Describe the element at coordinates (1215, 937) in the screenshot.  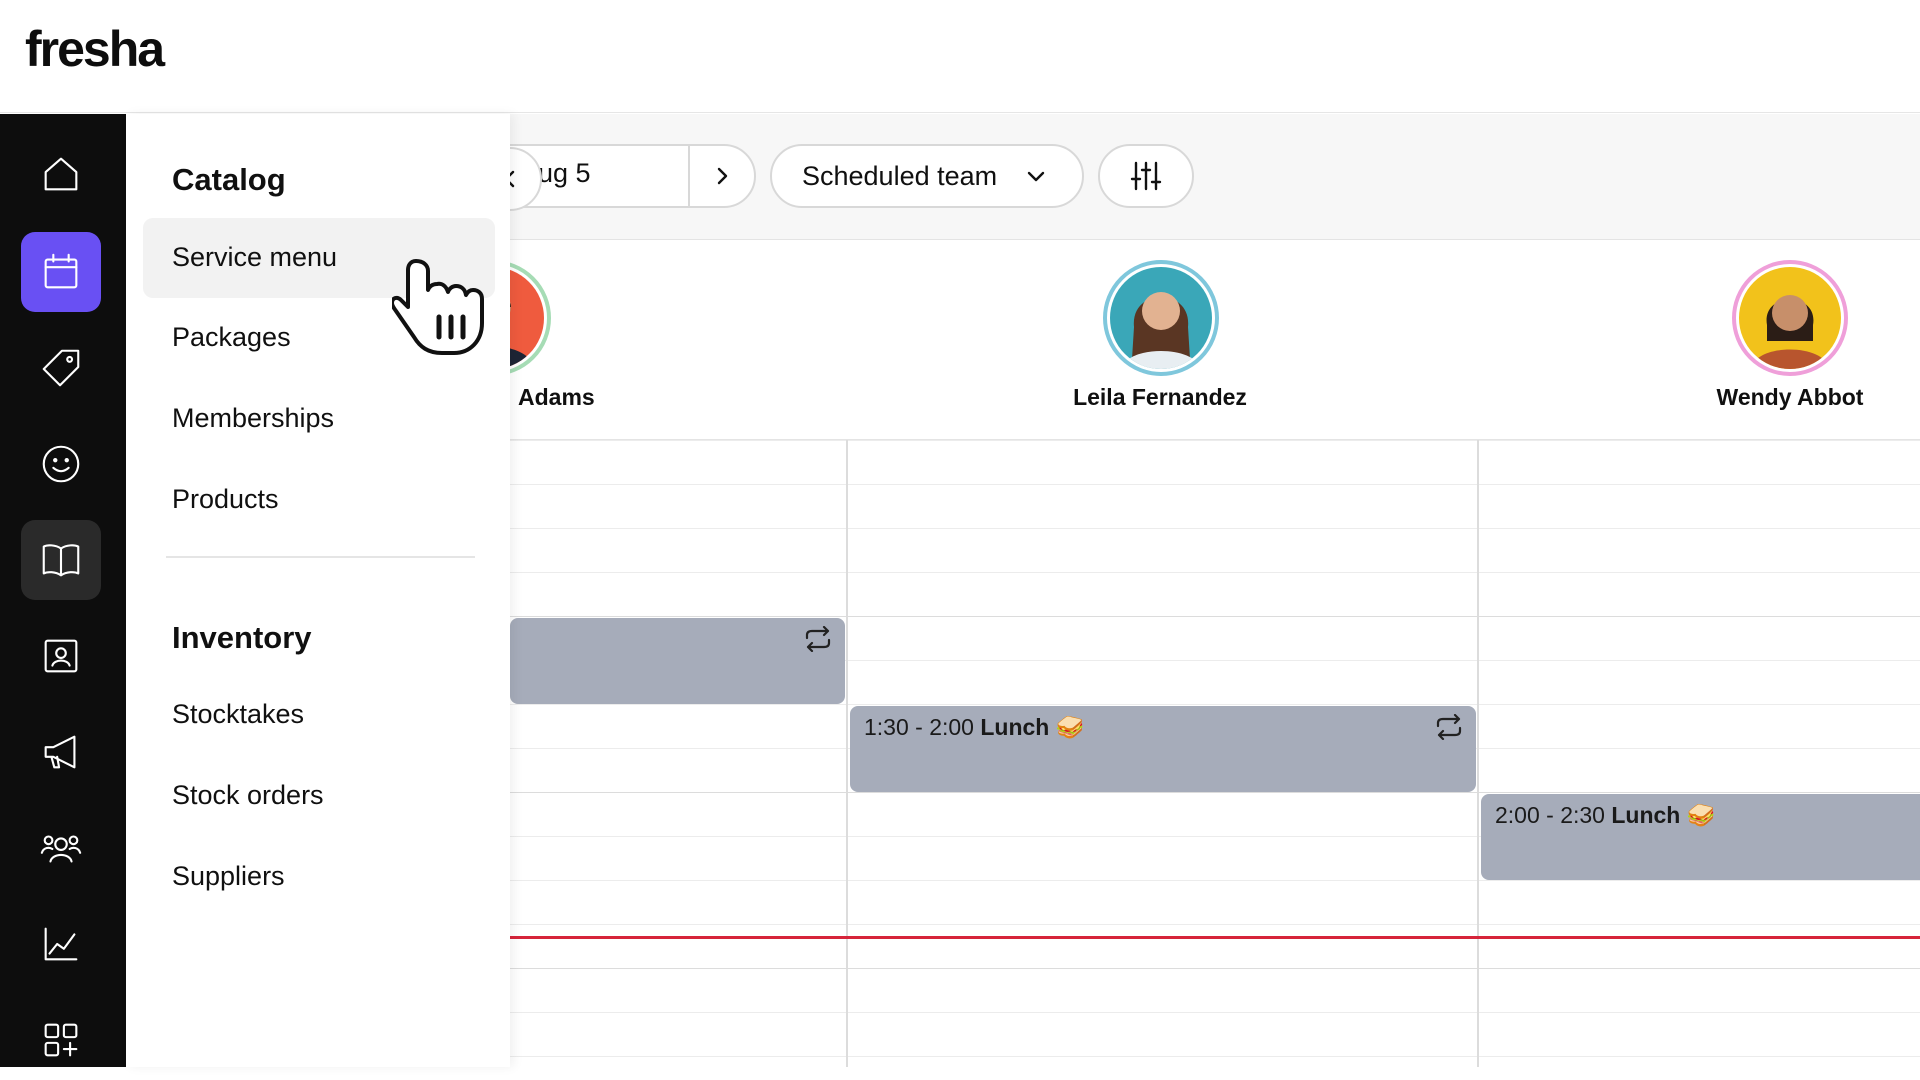
I see `current-time-indicator` at that location.